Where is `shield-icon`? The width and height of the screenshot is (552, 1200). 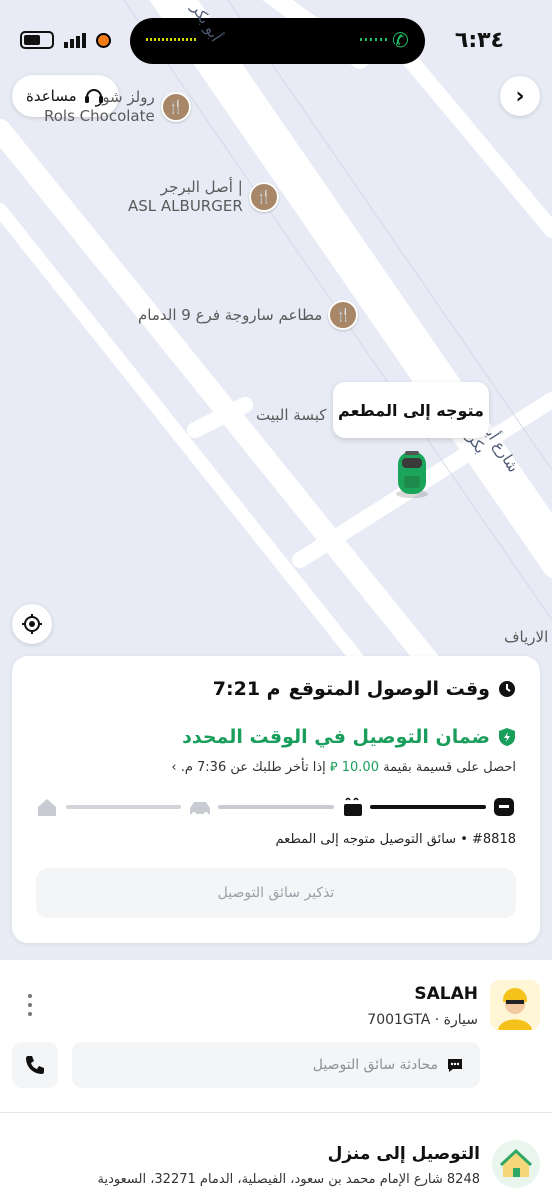 shield-icon is located at coordinates (507, 737).